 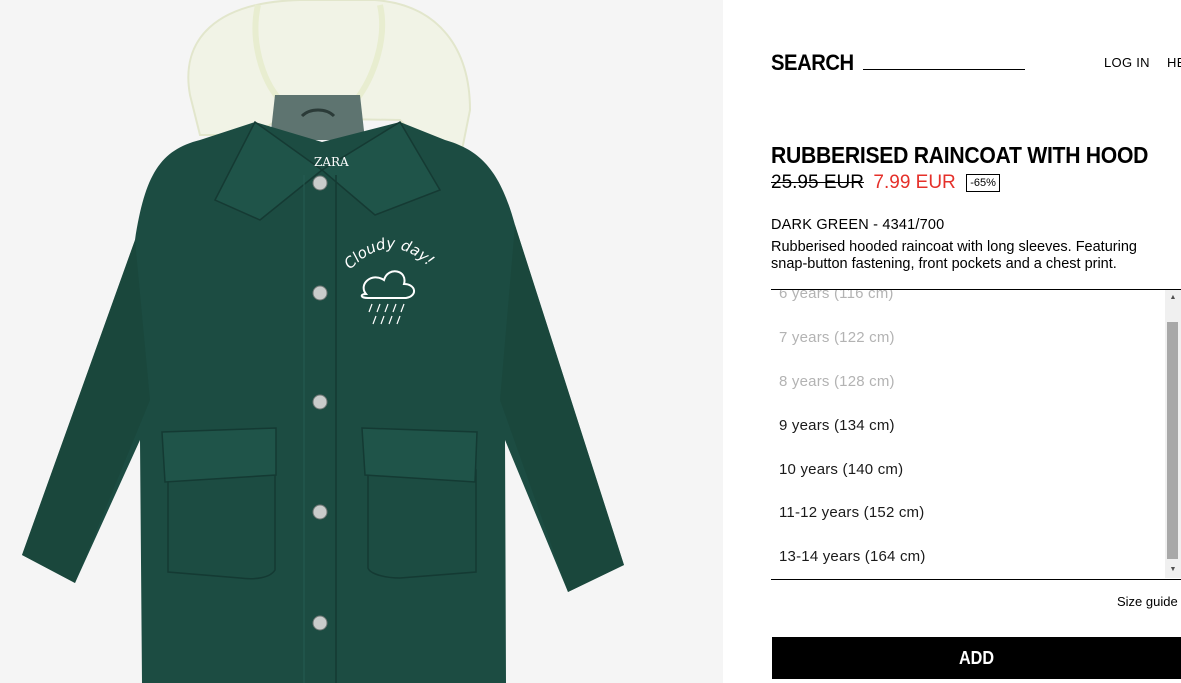 I want to click on size-guide-link: Size guide, so click(x=1147, y=601).